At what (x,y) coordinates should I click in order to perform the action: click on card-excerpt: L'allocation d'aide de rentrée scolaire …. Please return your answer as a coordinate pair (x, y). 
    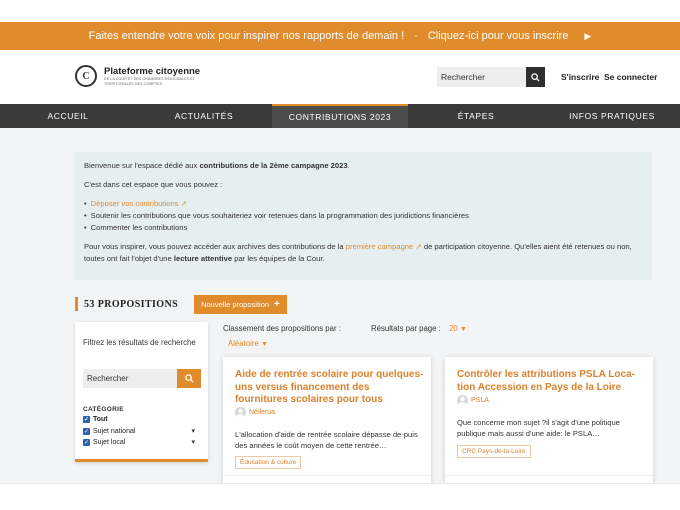
    Looking at the image, I should click on (326, 440).